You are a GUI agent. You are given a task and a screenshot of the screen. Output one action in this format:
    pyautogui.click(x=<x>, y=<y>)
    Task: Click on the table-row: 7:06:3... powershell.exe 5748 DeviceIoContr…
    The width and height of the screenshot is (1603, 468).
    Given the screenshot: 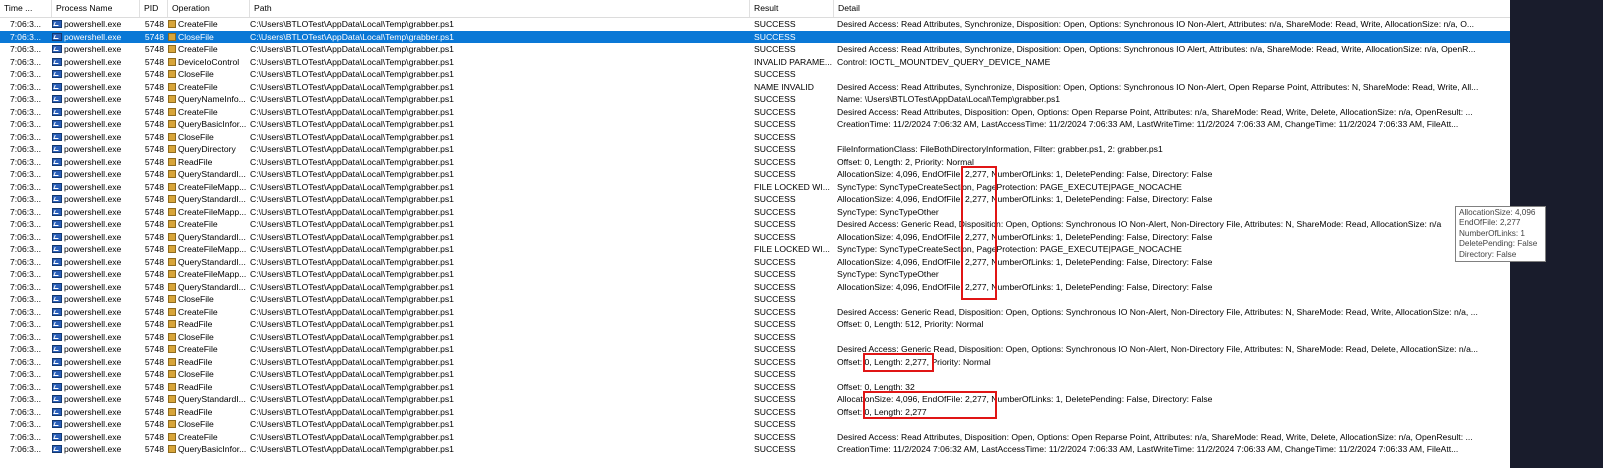 What is the action you would take?
    pyautogui.click(x=755, y=62)
    